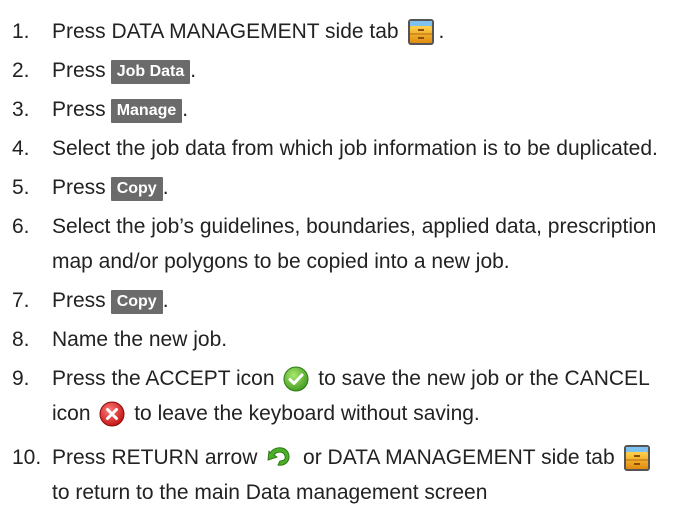 Image resolution: width=693 pixels, height=523 pixels. I want to click on step-number: 8., so click(21, 339).